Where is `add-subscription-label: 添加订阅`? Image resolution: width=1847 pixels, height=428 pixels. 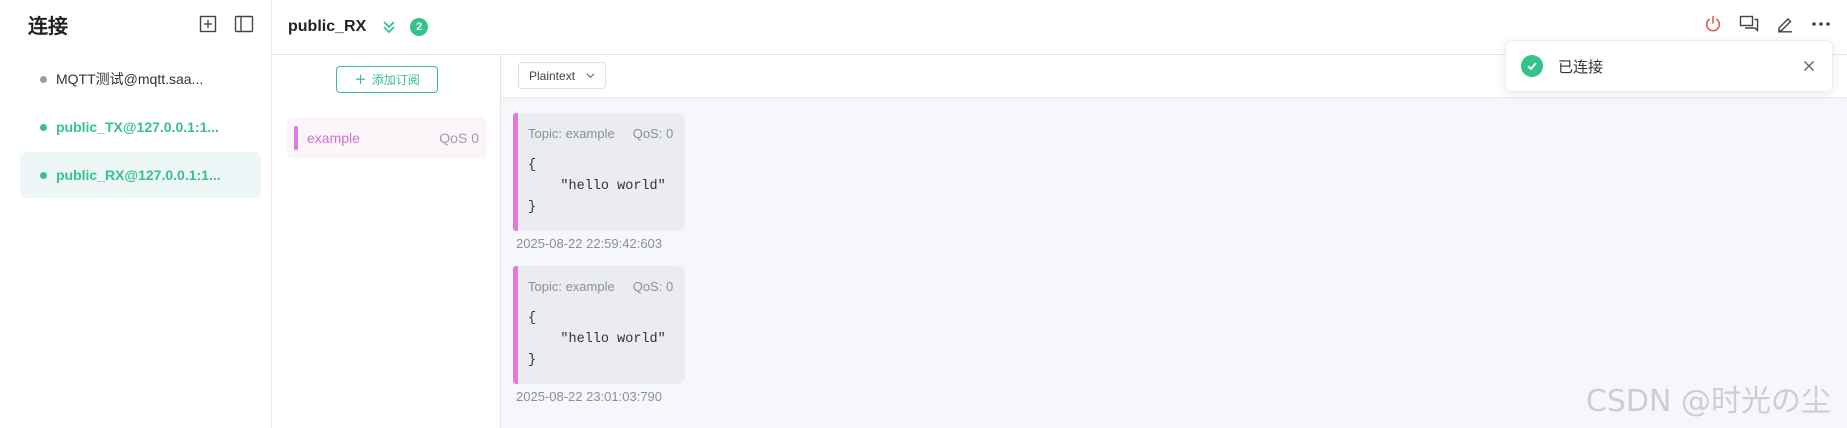 add-subscription-label: 添加订阅 is located at coordinates (395, 80).